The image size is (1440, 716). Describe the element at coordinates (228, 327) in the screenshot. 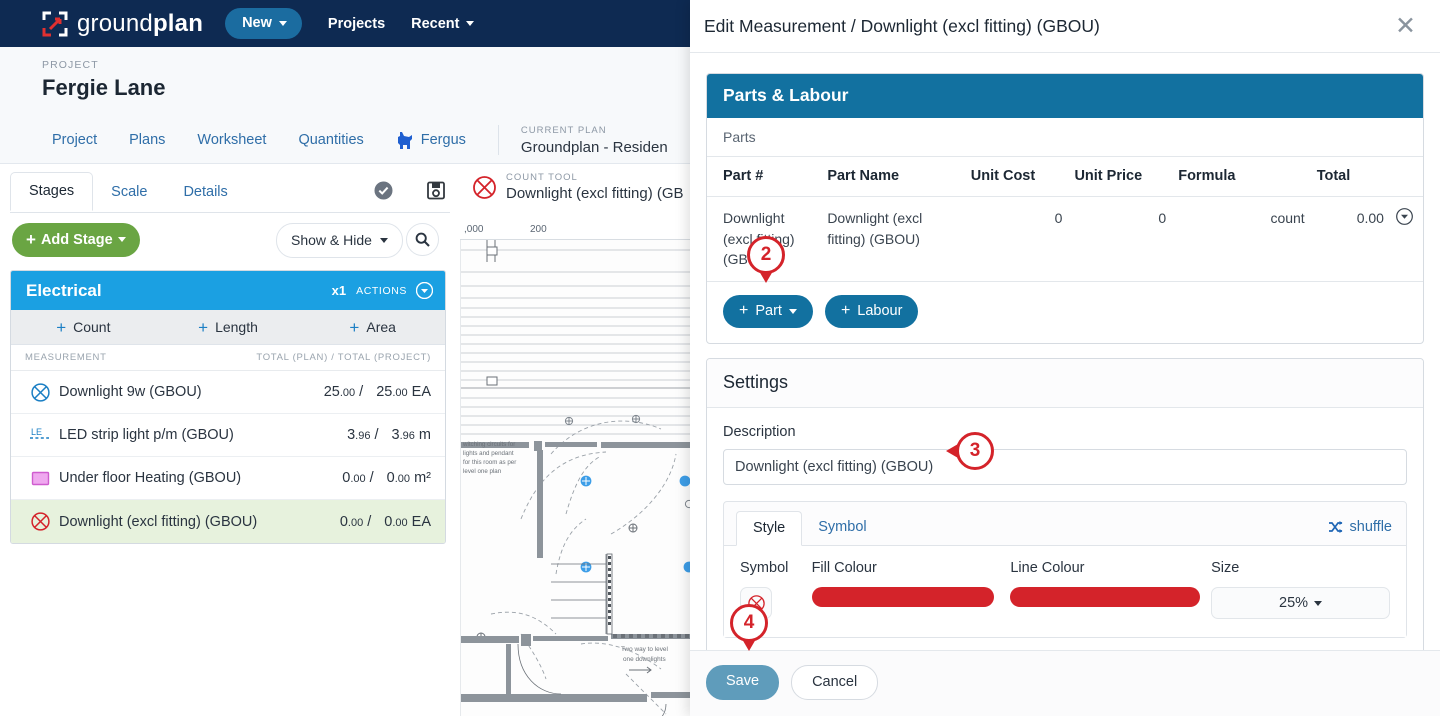

I see `add-length-button: + Length` at that location.